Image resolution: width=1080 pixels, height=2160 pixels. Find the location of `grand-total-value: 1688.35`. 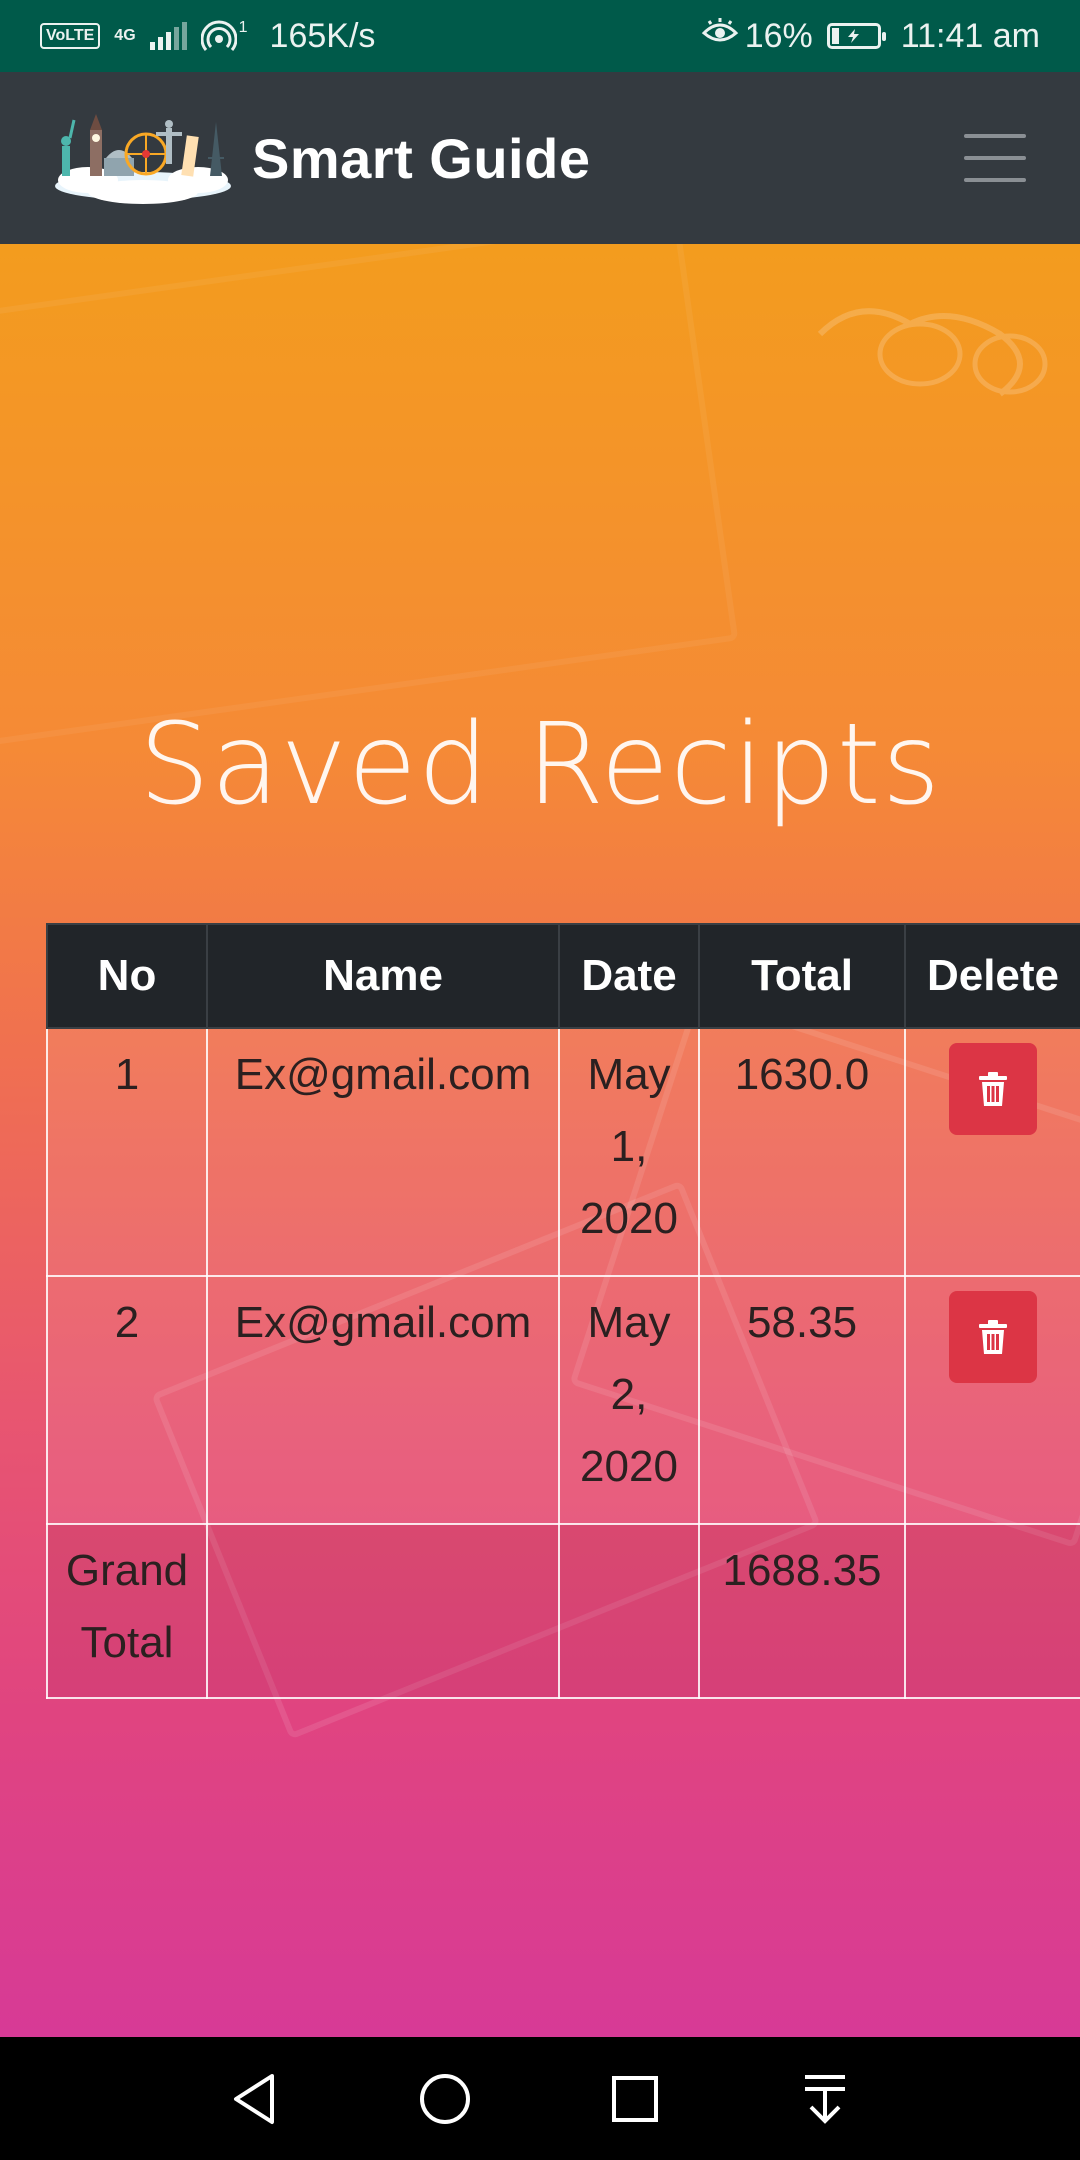

grand-total-value: 1688.35 is located at coordinates (802, 1611).